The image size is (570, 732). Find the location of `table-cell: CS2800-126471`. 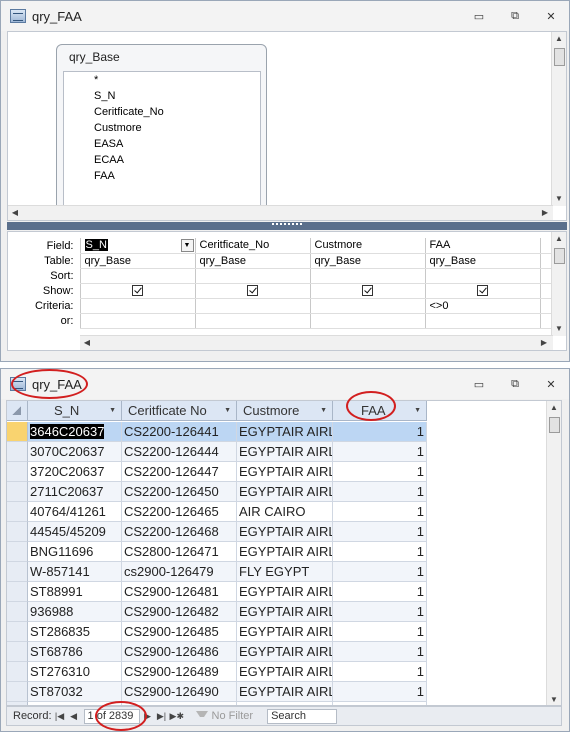

table-cell: CS2800-126471 is located at coordinates (179, 552).